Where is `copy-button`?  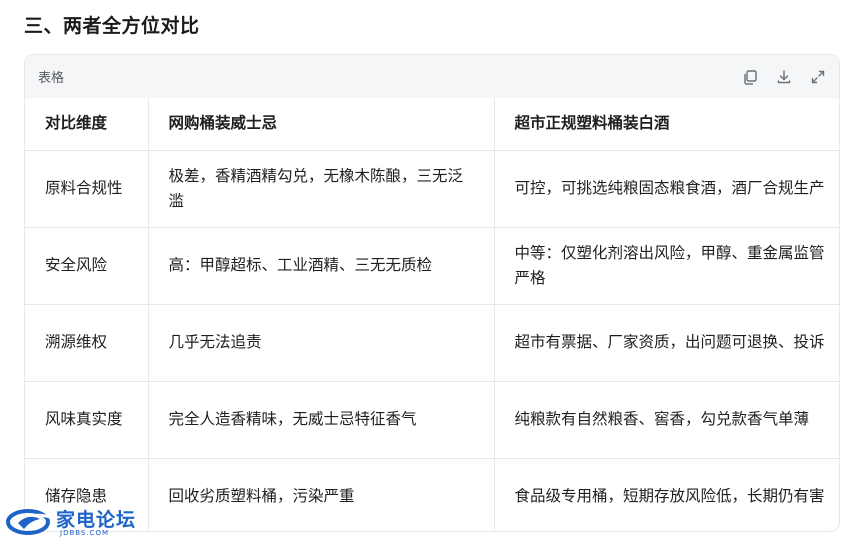 copy-button is located at coordinates (750, 77).